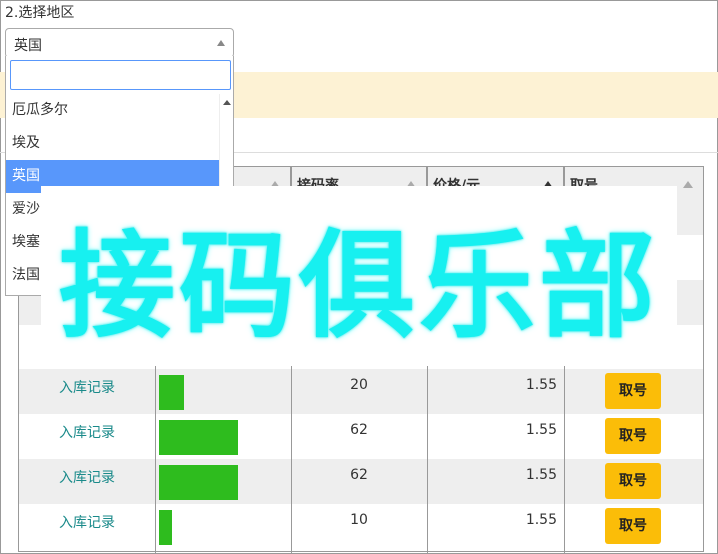  What do you see at coordinates (40, 13) in the screenshot?
I see `step-label: 2.选择地区` at bounding box center [40, 13].